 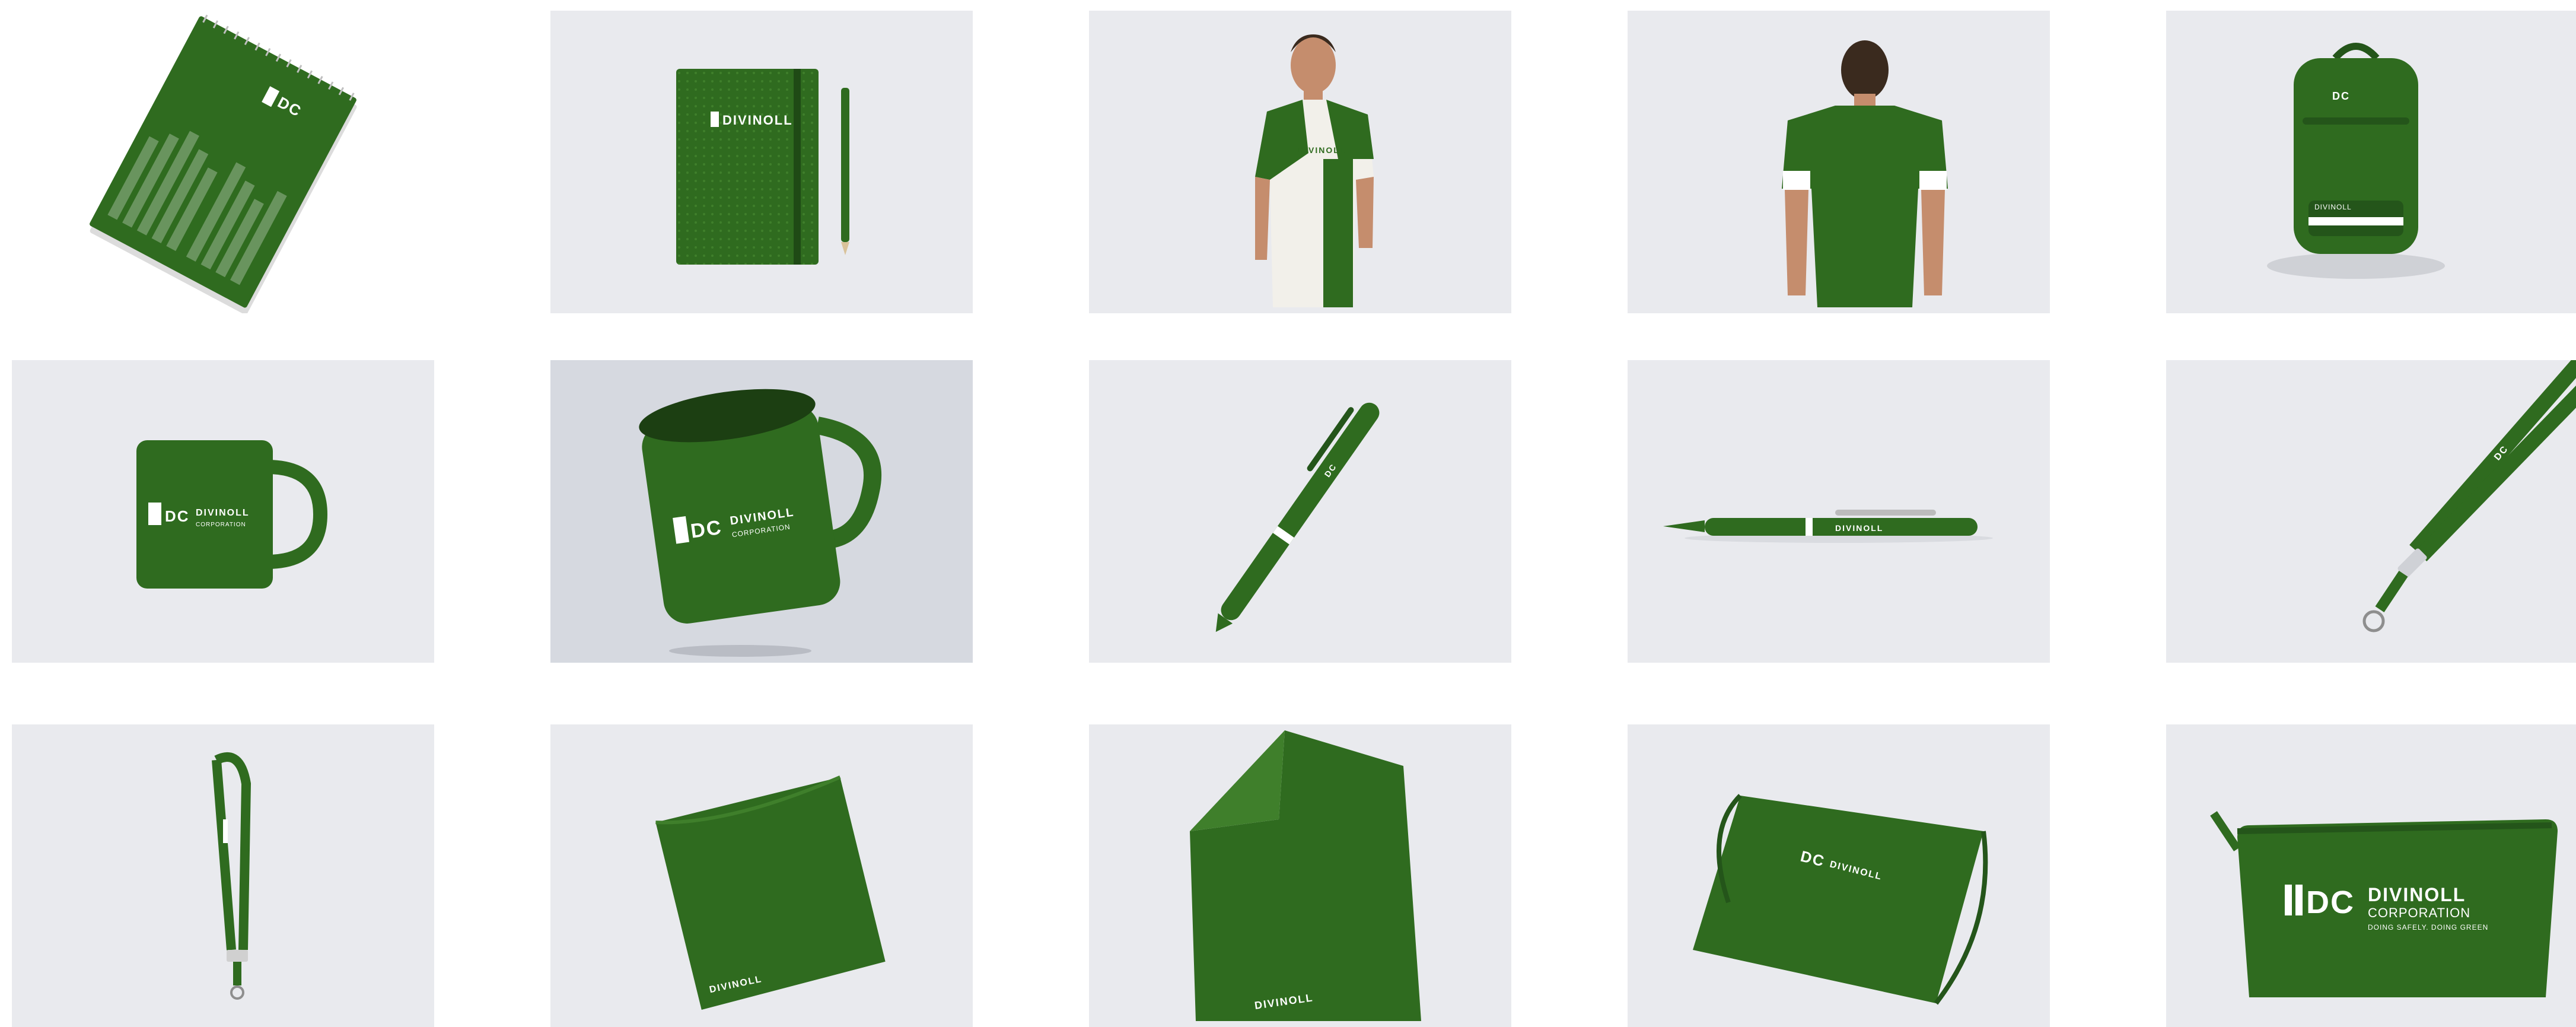 What do you see at coordinates (1305, 875) in the screenshot?
I see `folded-towel-icon: DIVINOLL` at bounding box center [1305, 875].